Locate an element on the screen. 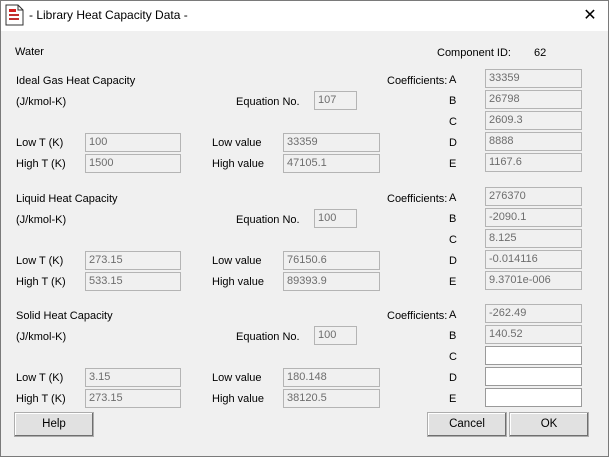  liquid-high-value-field: 89393.9 is located at coordinates (331, 281).